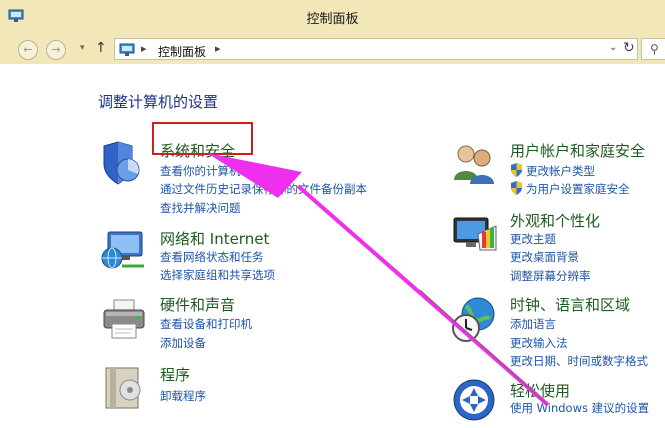  I want to click on link-devices-printers: 查看设备和打印机, so click(206, 324).